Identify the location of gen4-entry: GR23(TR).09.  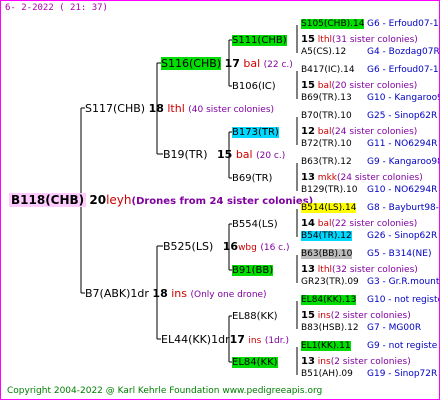
(330, 282).